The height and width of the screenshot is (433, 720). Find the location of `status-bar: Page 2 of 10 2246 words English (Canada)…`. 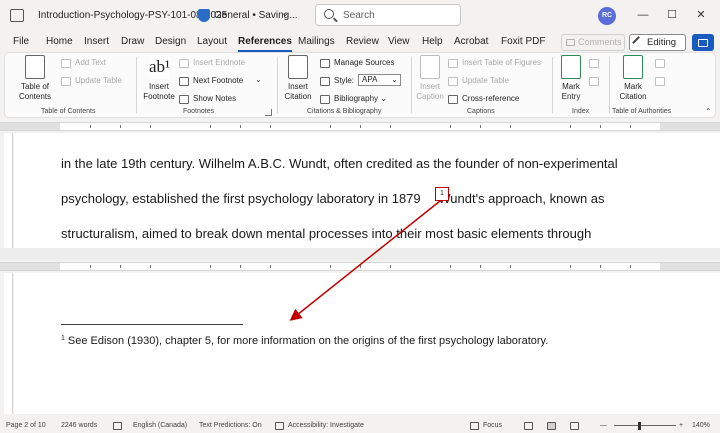

status-bar: Page 2 of 10 2246 words English (Canada)… is located at coordinates (360, 426).